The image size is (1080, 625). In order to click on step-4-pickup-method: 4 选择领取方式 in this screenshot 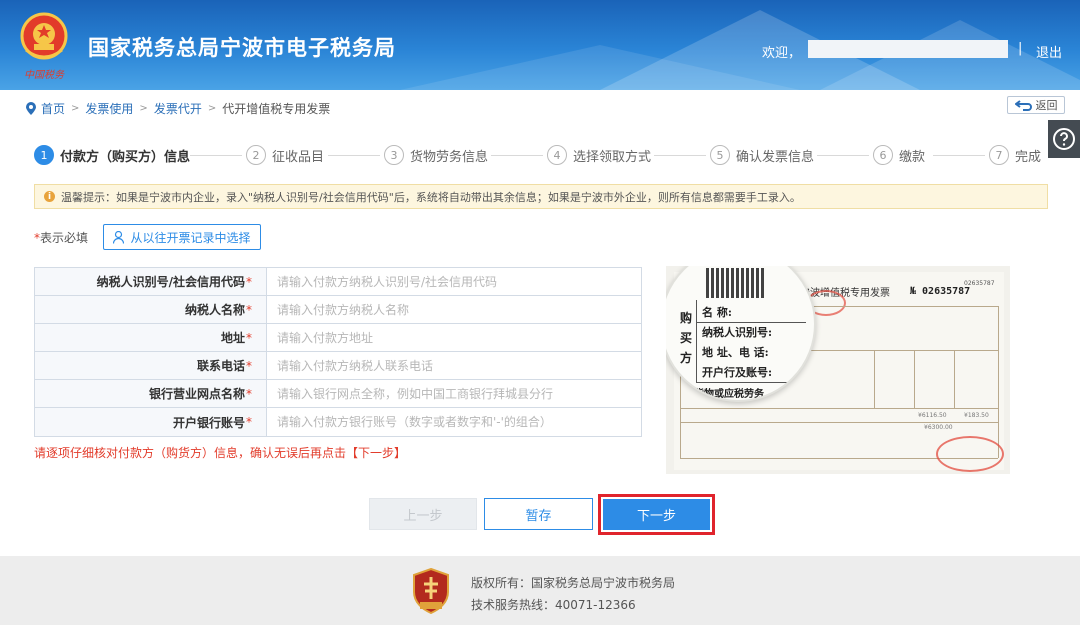, I will do `click(599, 155)`.